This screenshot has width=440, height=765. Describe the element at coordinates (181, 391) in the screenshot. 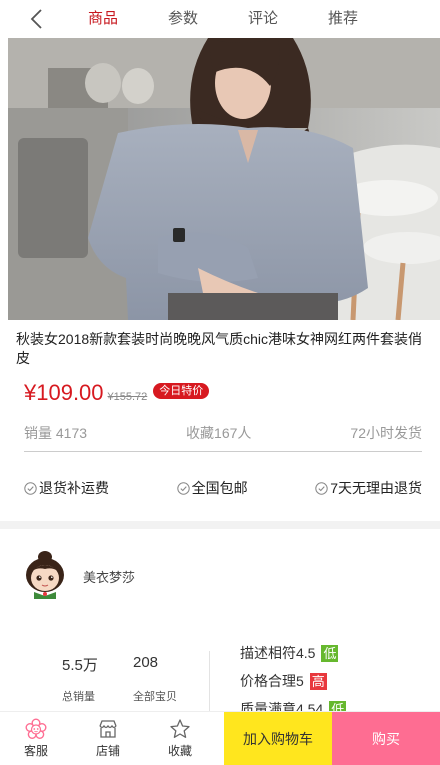

I see `promo-badge: 今日特价` at that location.